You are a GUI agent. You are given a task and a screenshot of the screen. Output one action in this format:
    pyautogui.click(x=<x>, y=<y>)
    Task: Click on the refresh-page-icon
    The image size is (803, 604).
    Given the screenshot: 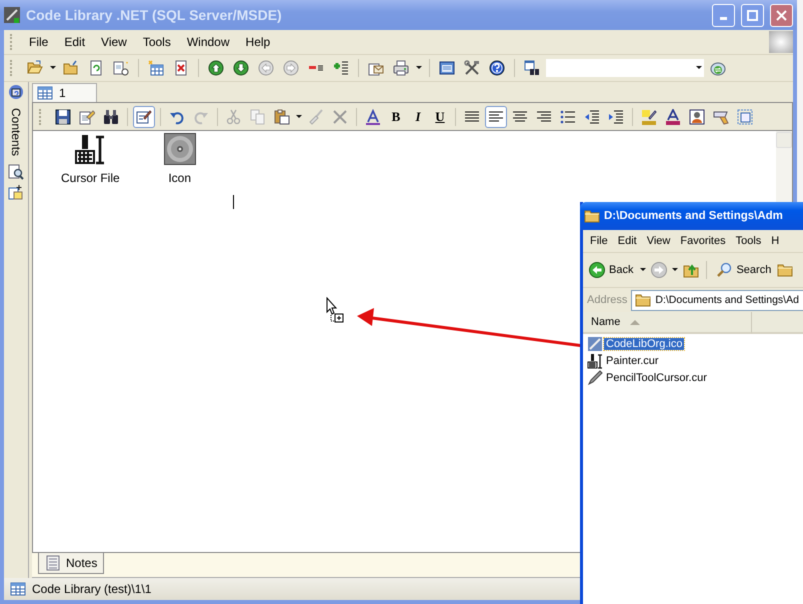 What is the action you would take?
    pyautogui.click(x=96, y=68)
    